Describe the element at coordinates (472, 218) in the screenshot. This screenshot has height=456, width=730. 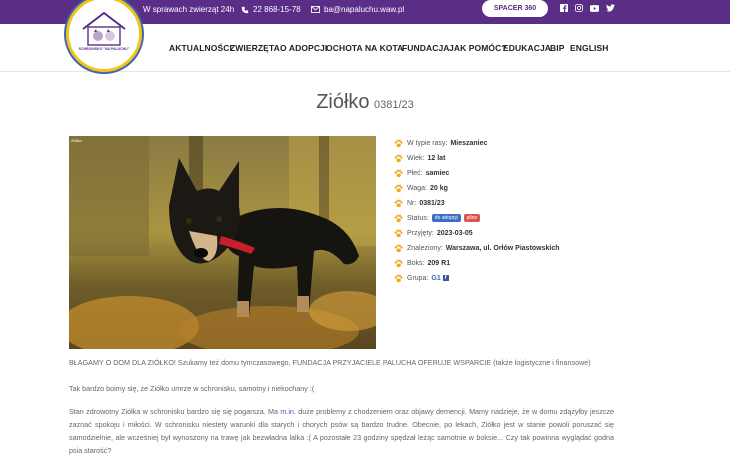
I see `status-badge-urgent: pilne` at that location.